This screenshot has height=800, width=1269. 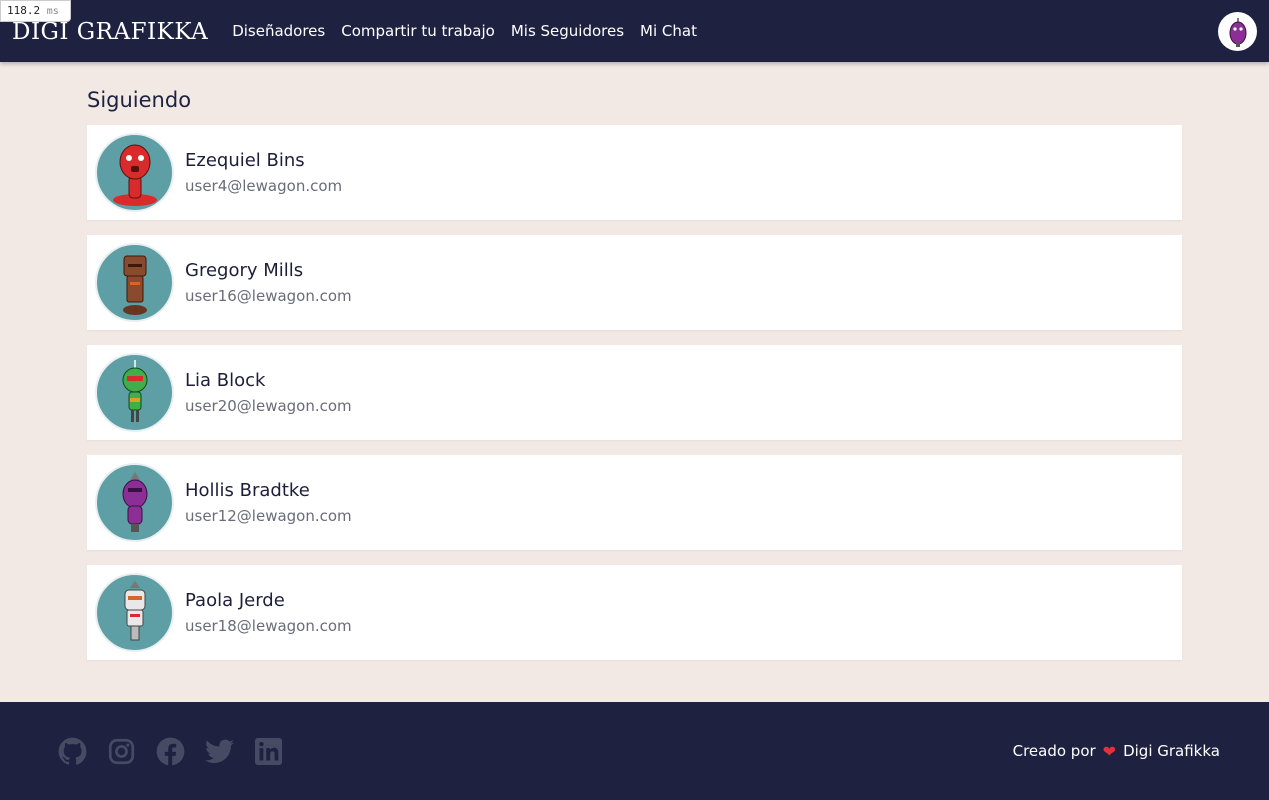 I want to click on render-timing-badge: 118.2 ms, so click(x=35, y=11).